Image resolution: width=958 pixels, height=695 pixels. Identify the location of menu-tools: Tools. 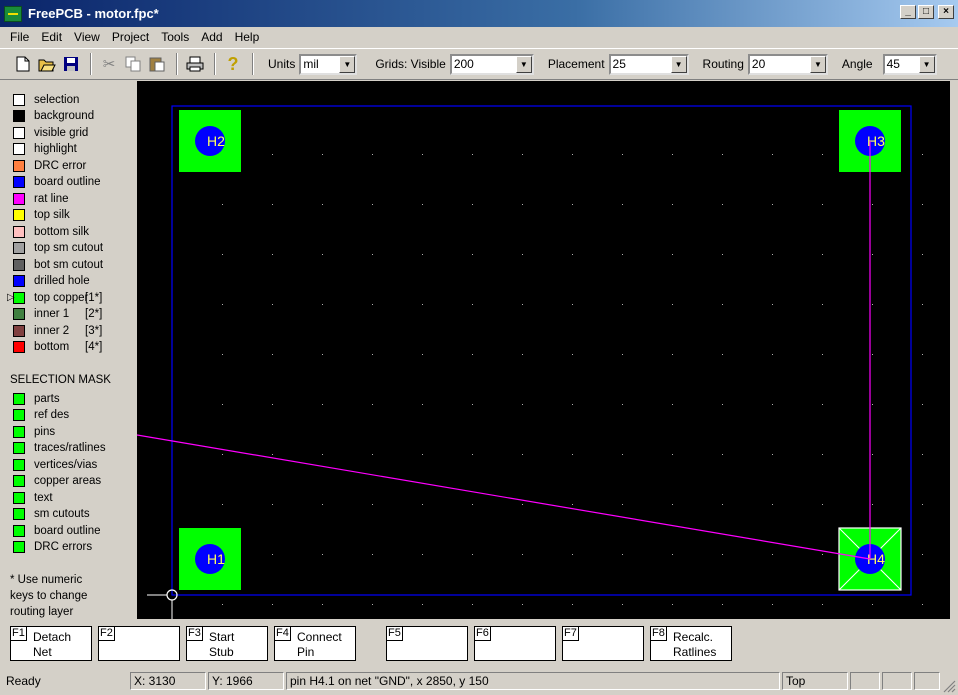
(175, 37).